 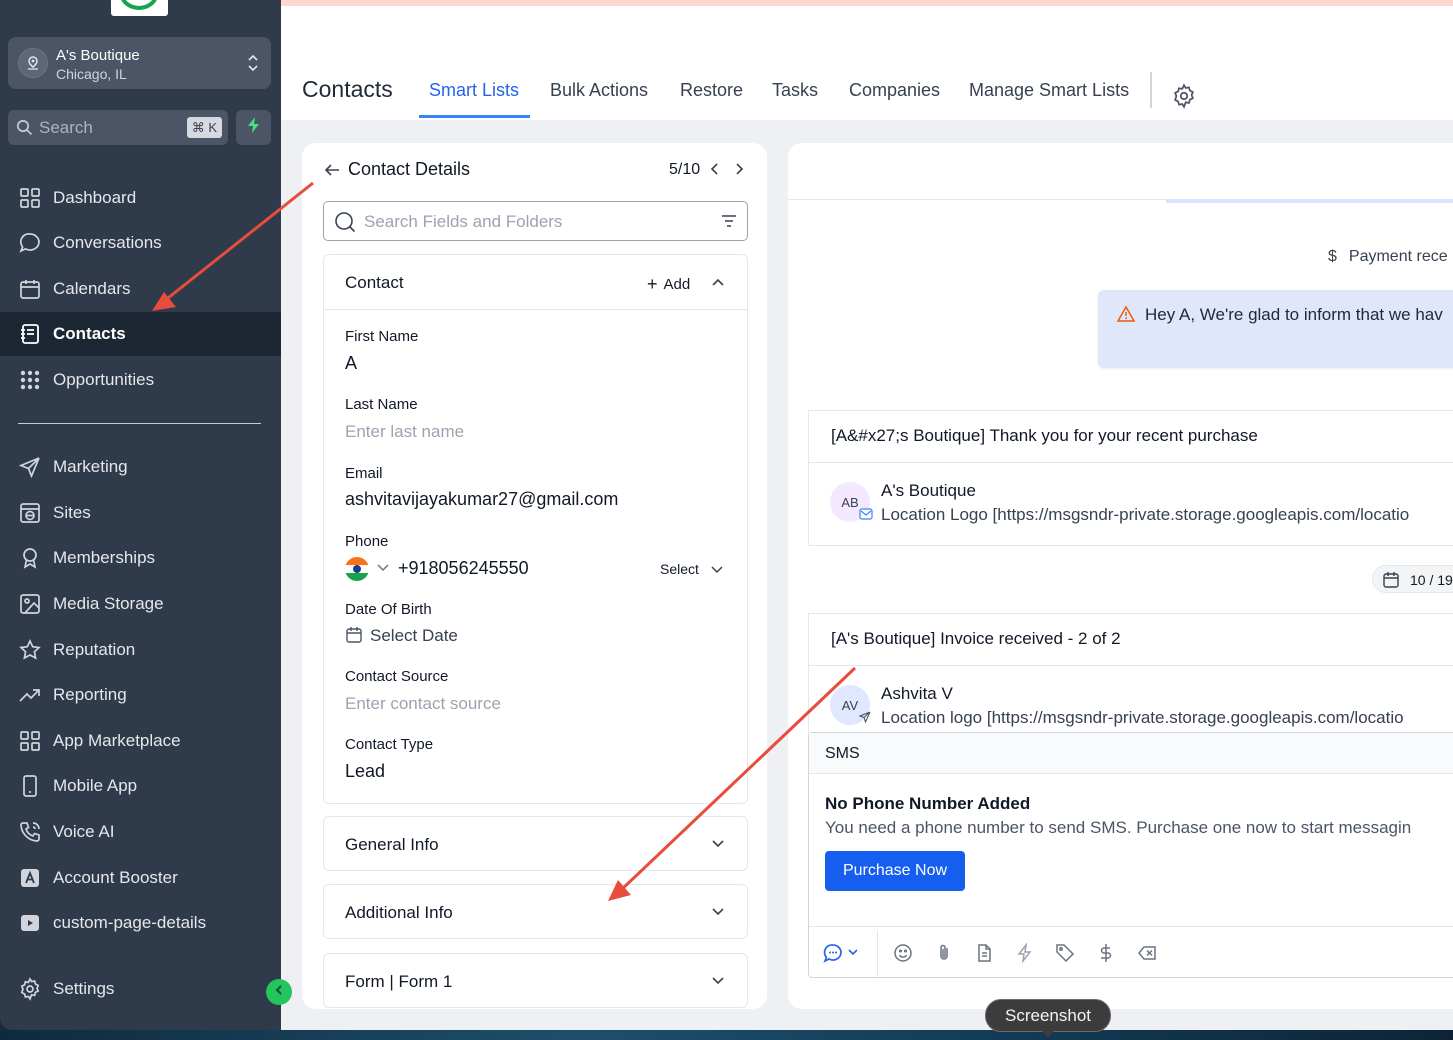 I want to click on sidebar-item-label: Conversations, so click(x=107, y=242).